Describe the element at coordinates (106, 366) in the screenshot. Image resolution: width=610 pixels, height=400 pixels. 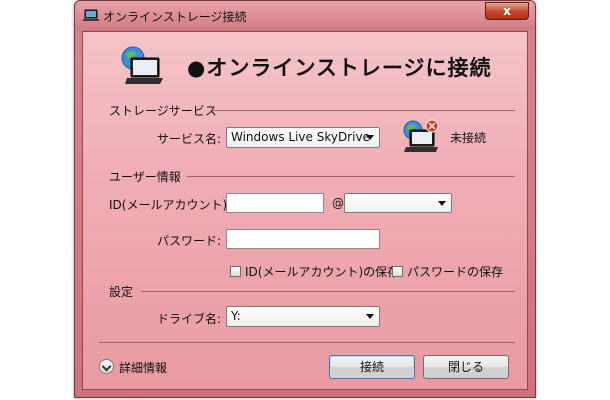
I see `details-expand-button` at that location.